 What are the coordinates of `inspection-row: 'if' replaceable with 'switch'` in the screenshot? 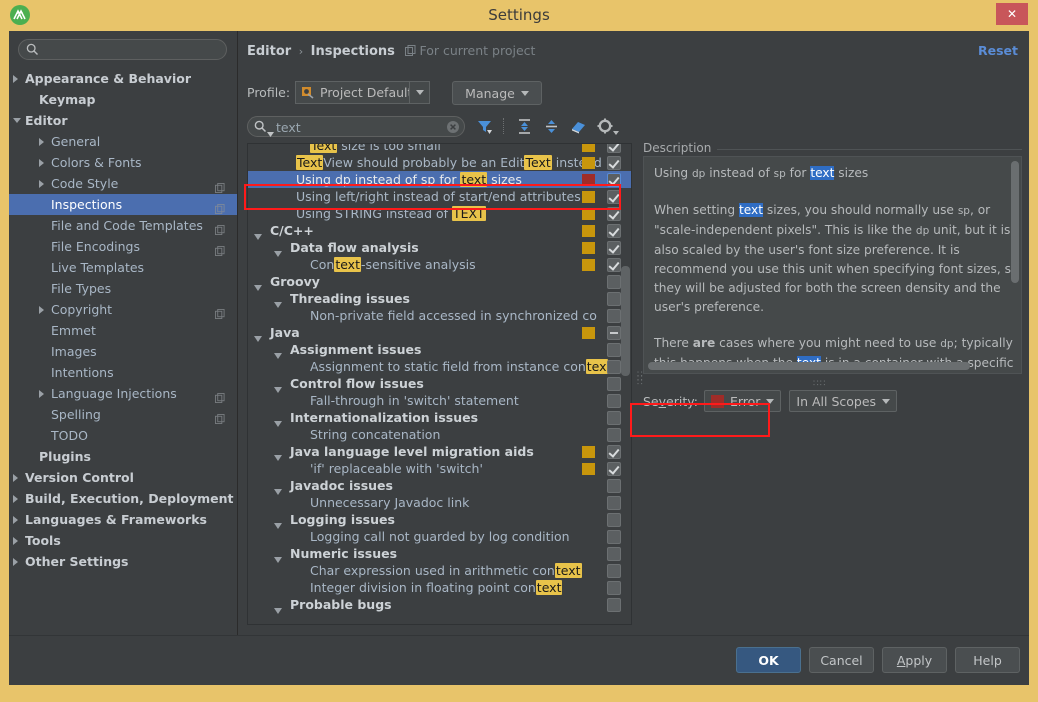 It's located at (439, 468).